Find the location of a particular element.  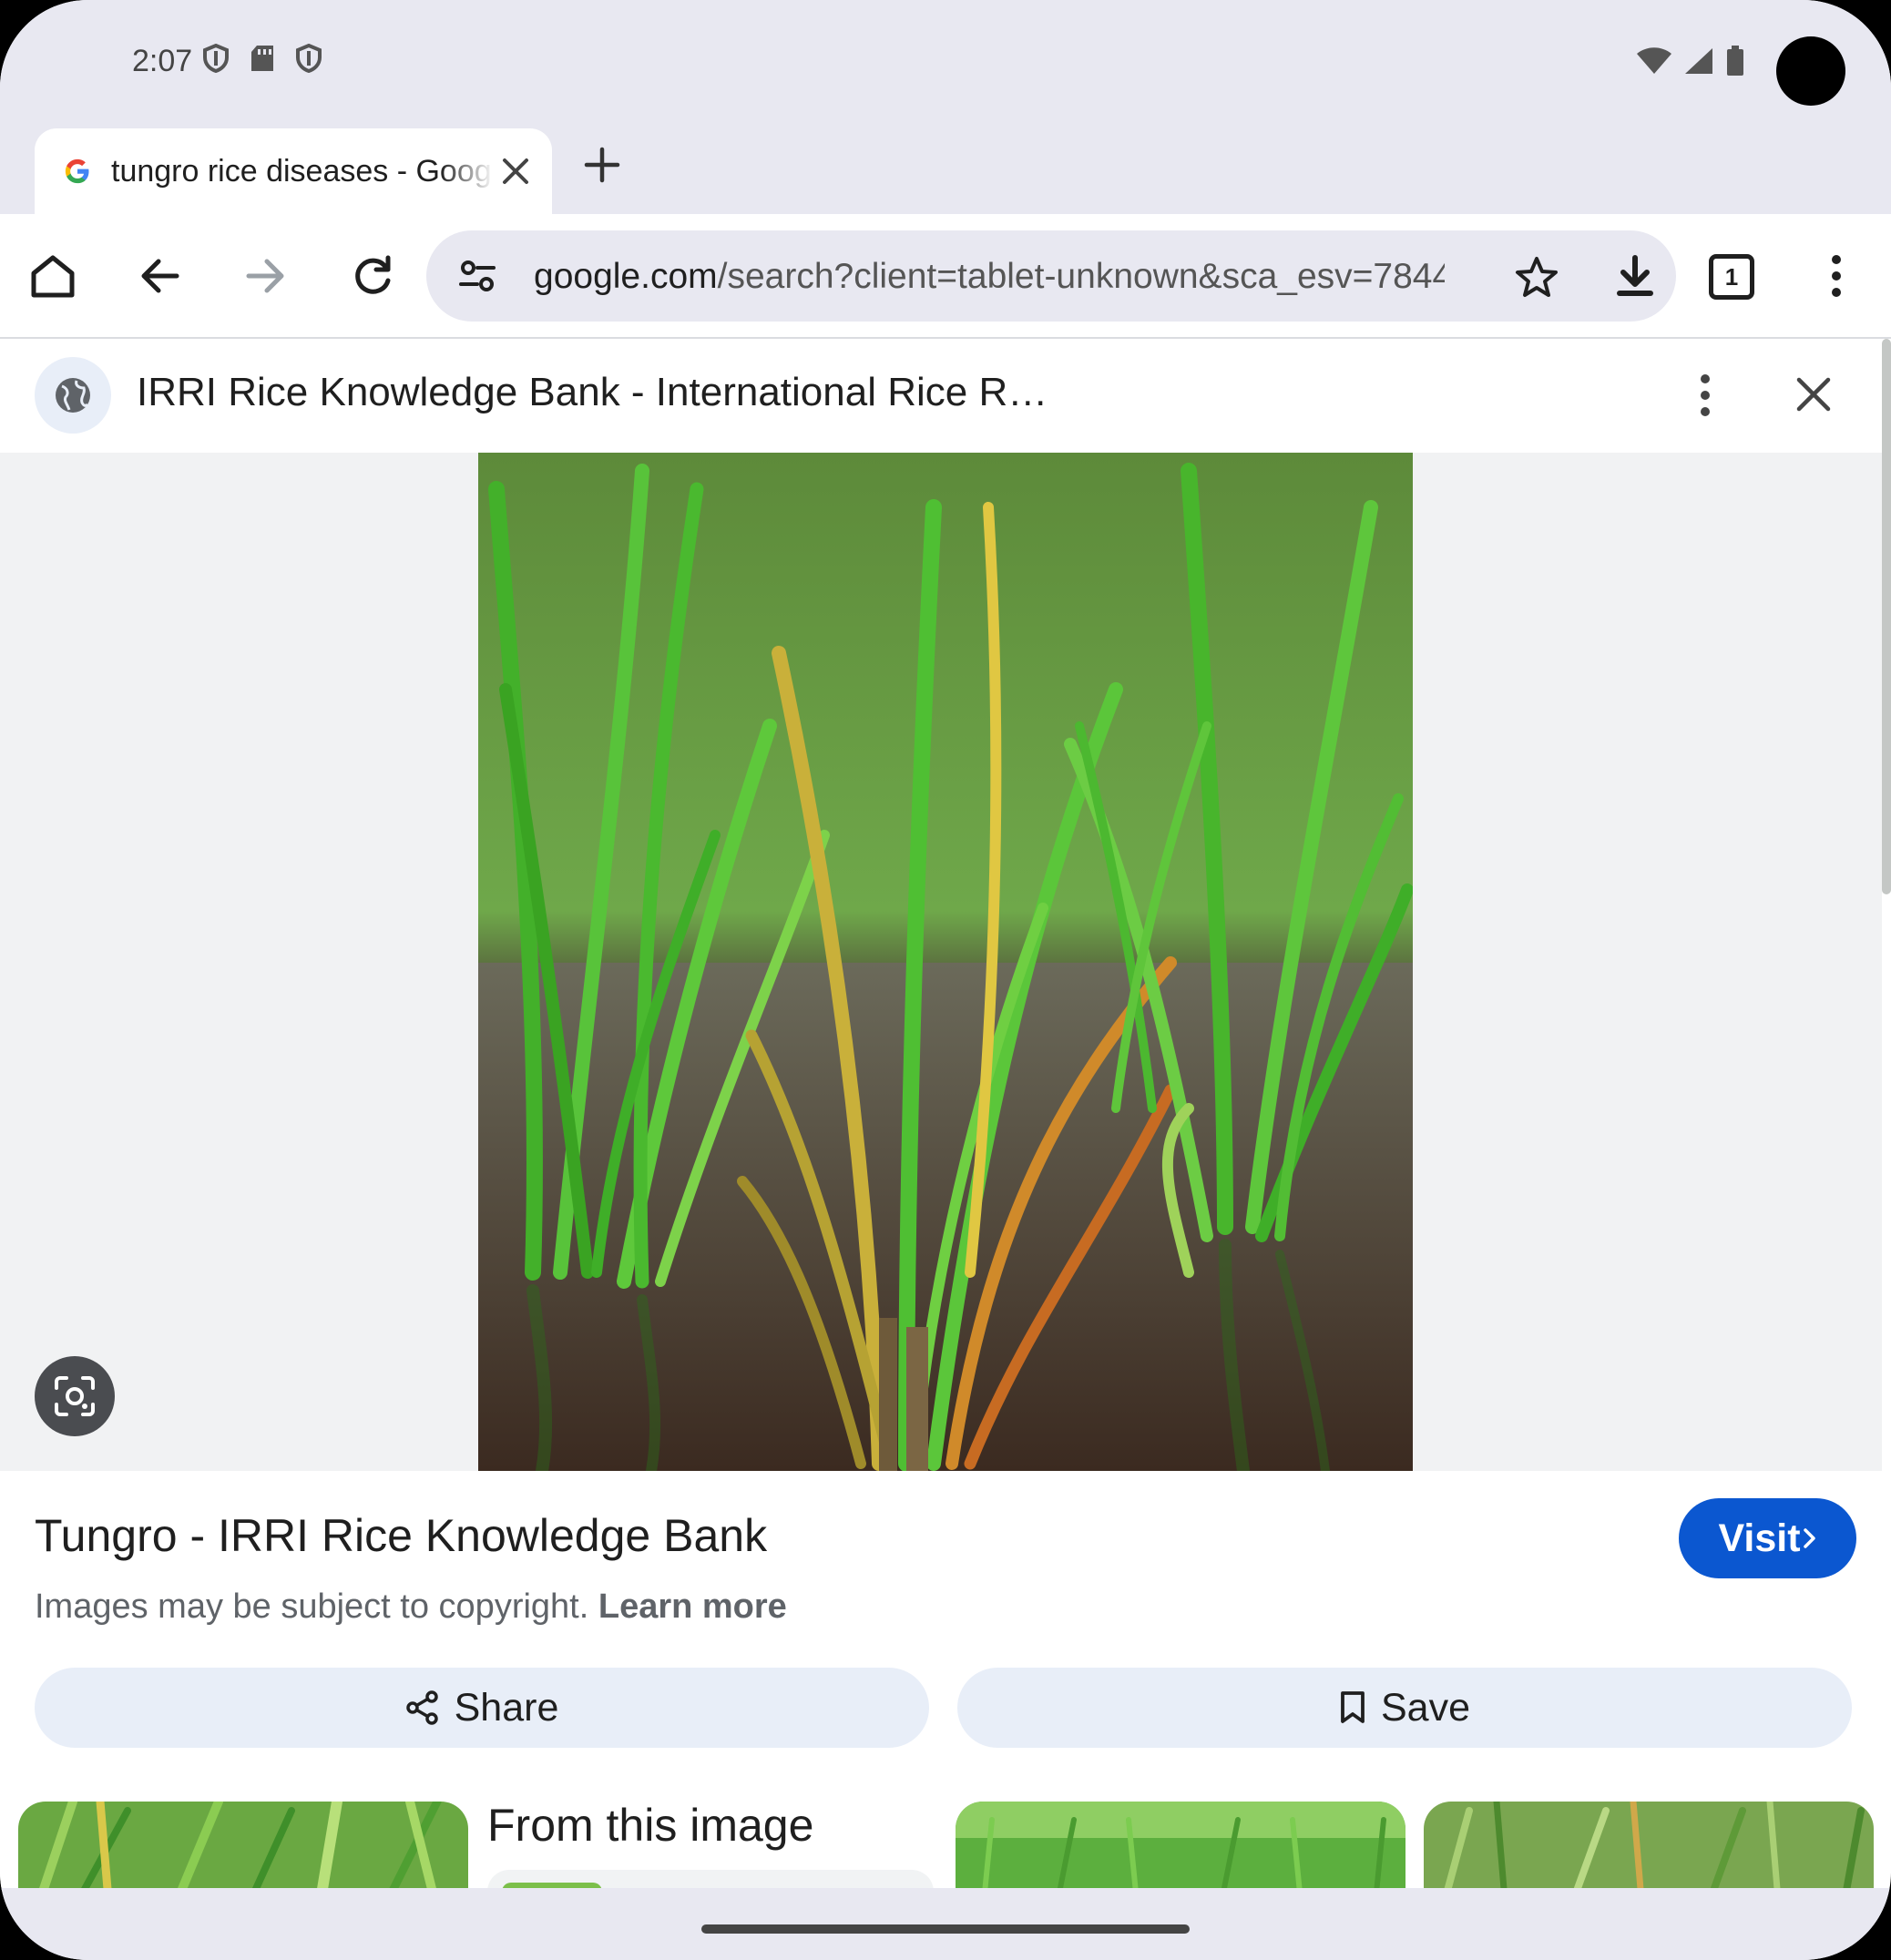

reload-icon is located at coordinates (373, 275).